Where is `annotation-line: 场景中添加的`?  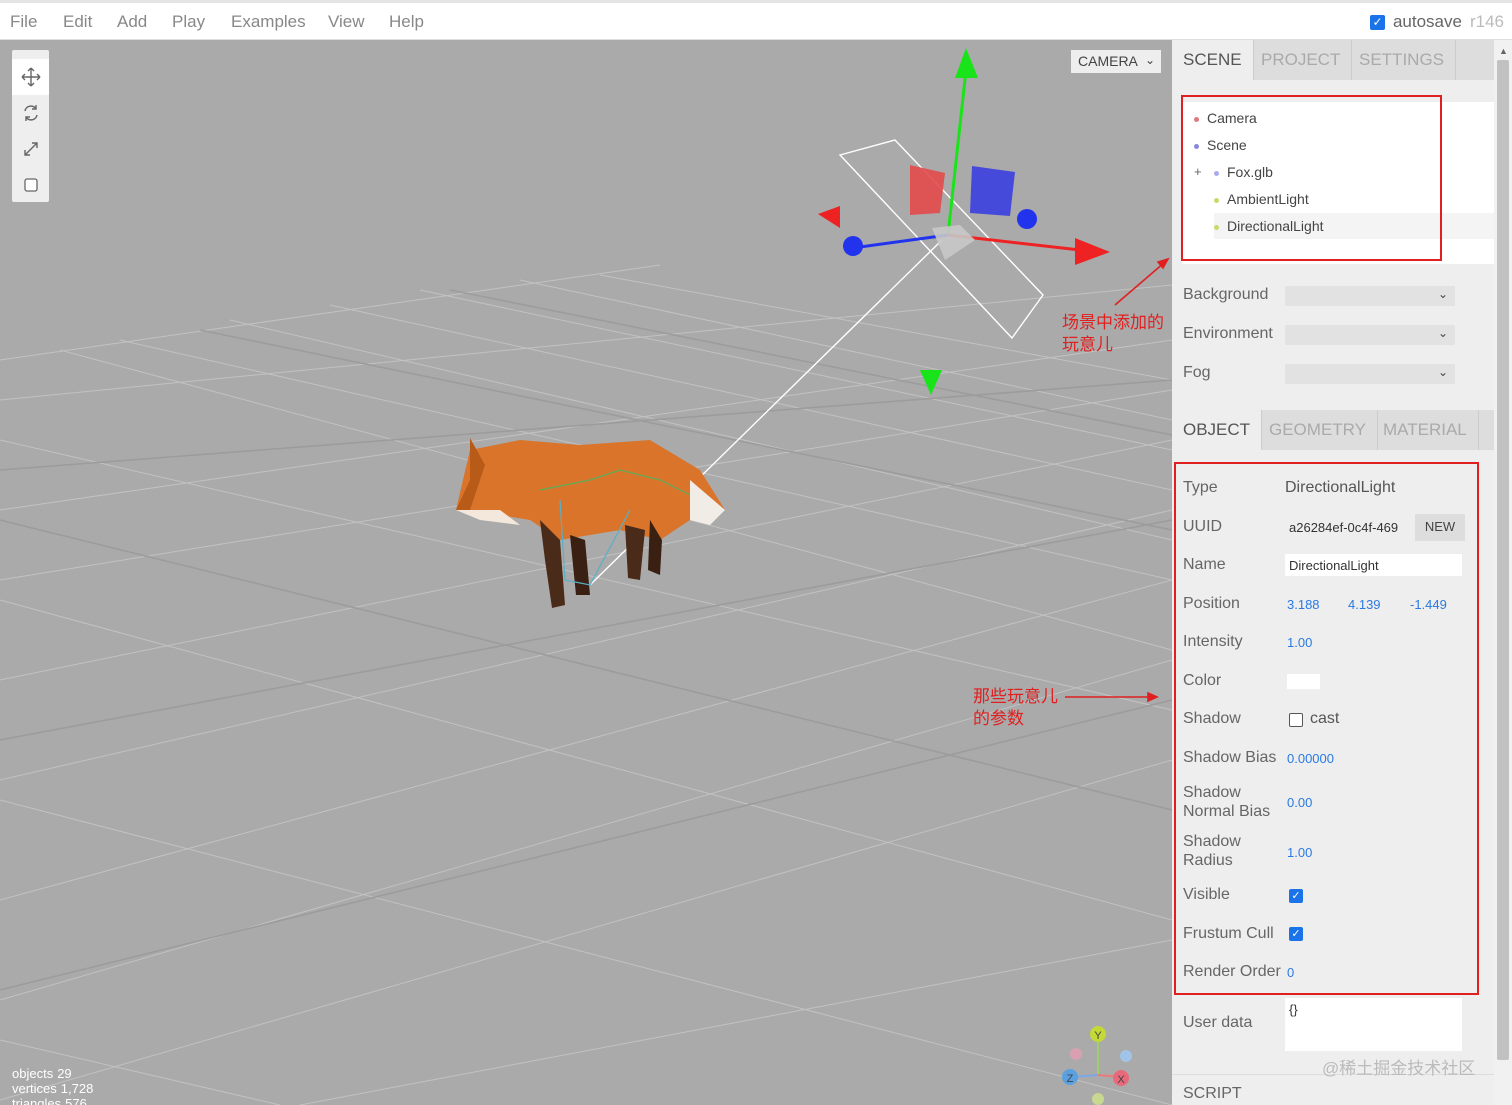
annotation-line: 场景中添加的 is located at coordinates (1113, 322).